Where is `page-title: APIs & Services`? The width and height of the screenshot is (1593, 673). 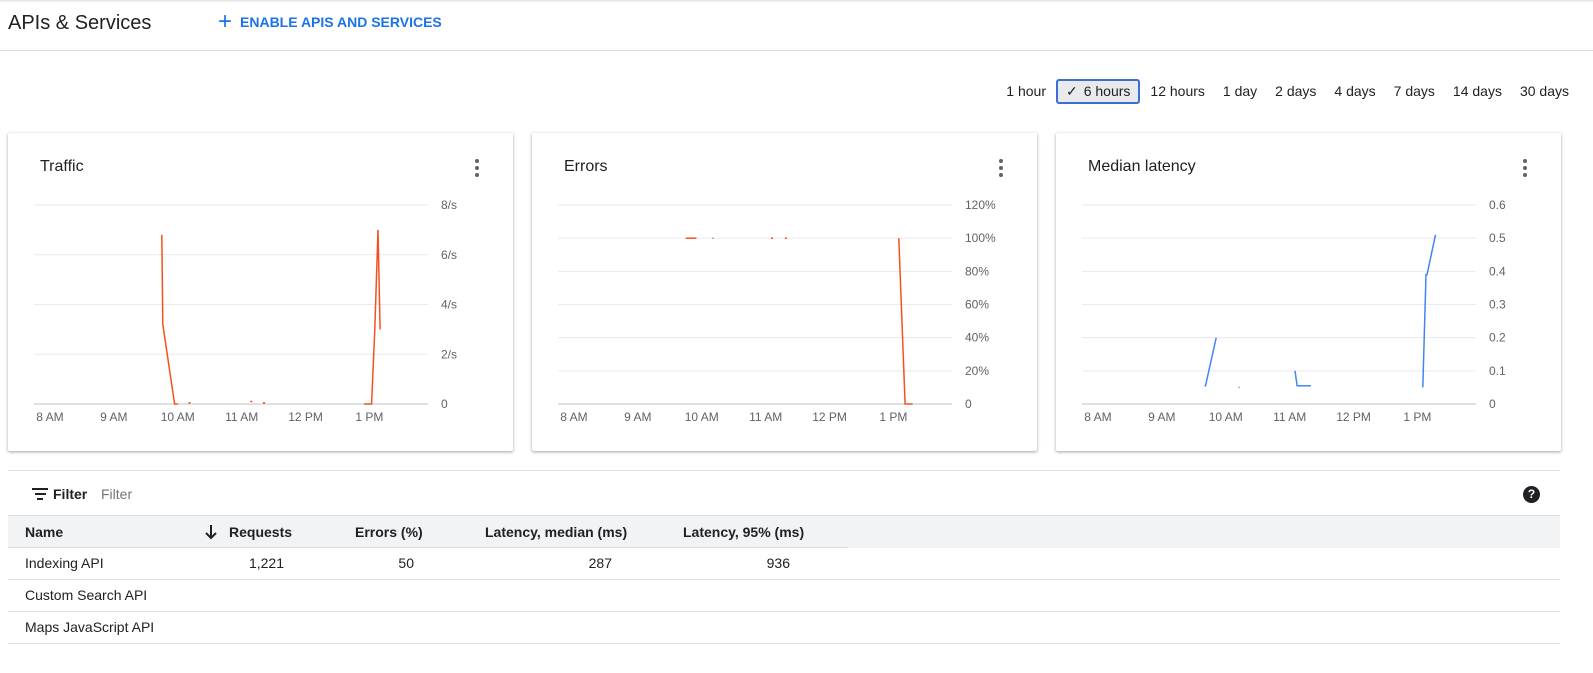
page-title: APIs & Services is located at coordinates (80, 23).